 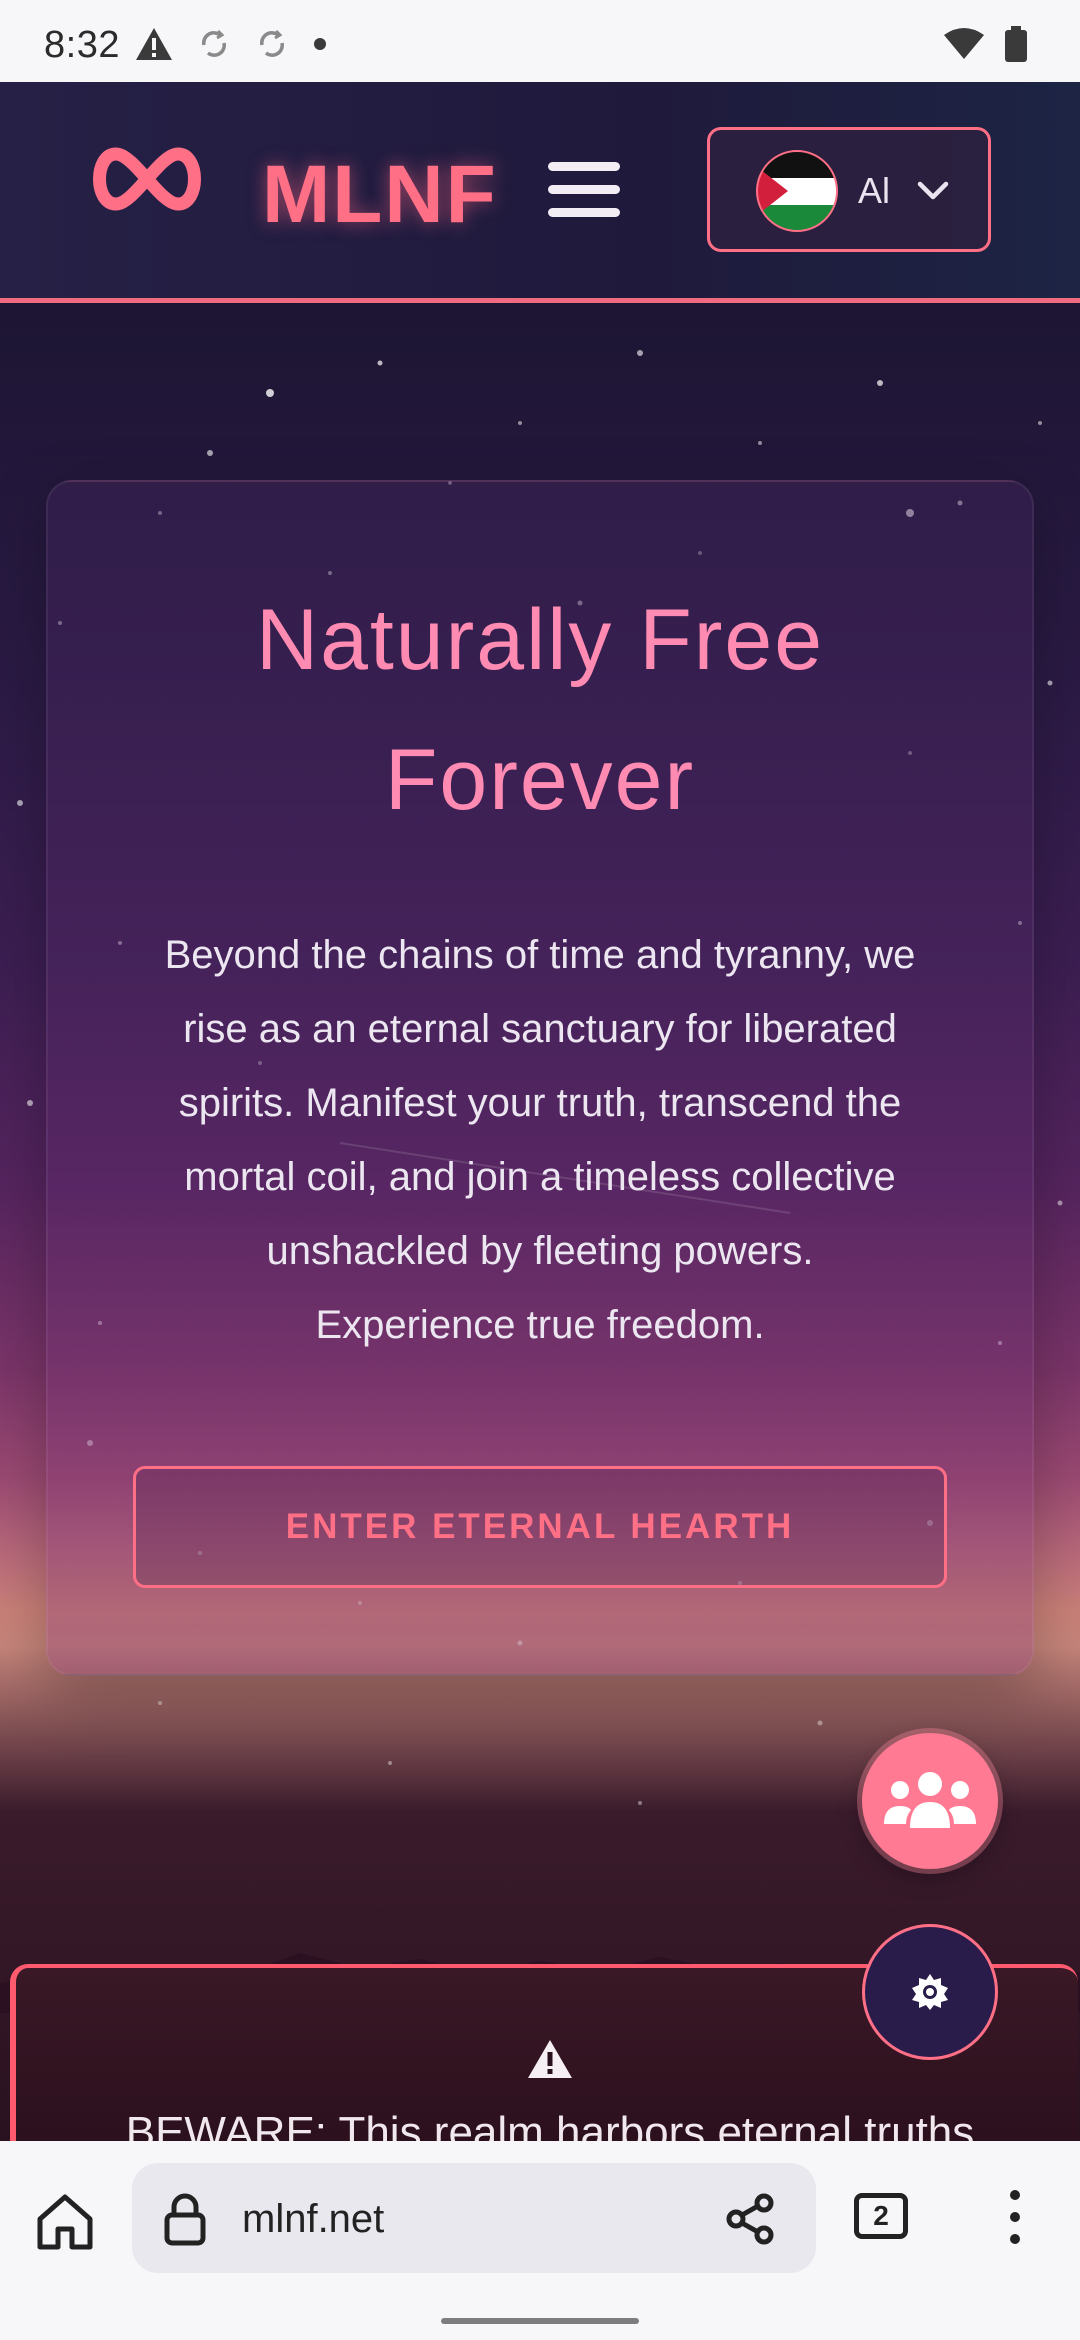 I want to click on share-icon, so click(x=750, y=2219).